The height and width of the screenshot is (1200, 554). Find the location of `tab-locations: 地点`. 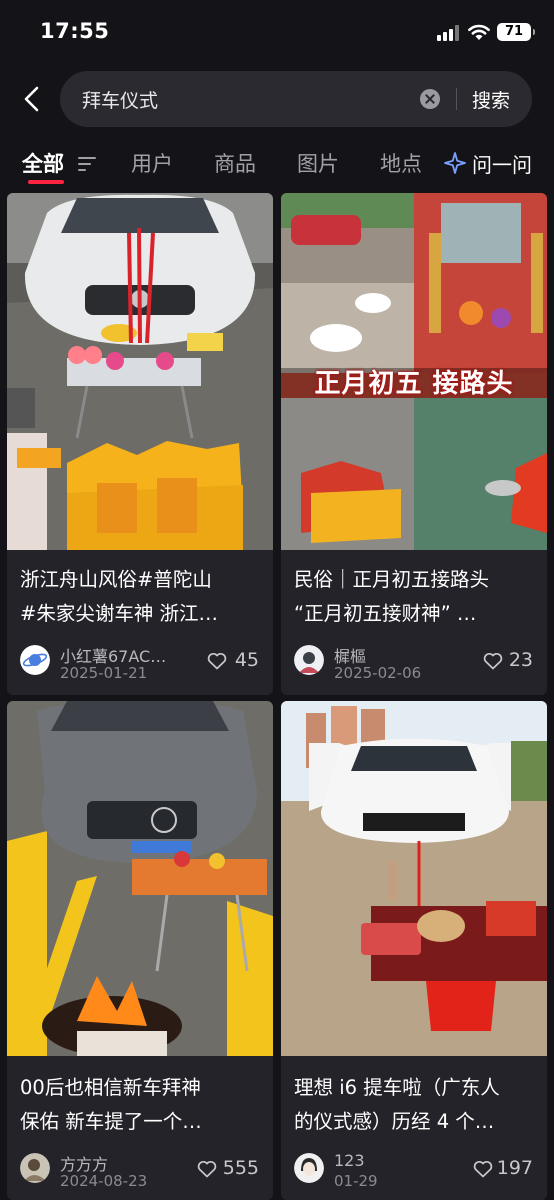

tab-locations: 地点 is located at coordinates (401, 163).